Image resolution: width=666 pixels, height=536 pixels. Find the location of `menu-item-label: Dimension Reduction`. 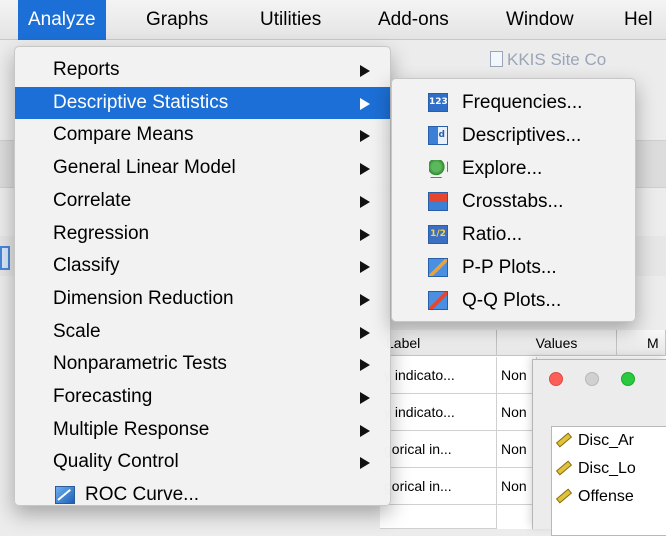

menu-item-label: Dimension Reduction is located at coordinates (143, 298).